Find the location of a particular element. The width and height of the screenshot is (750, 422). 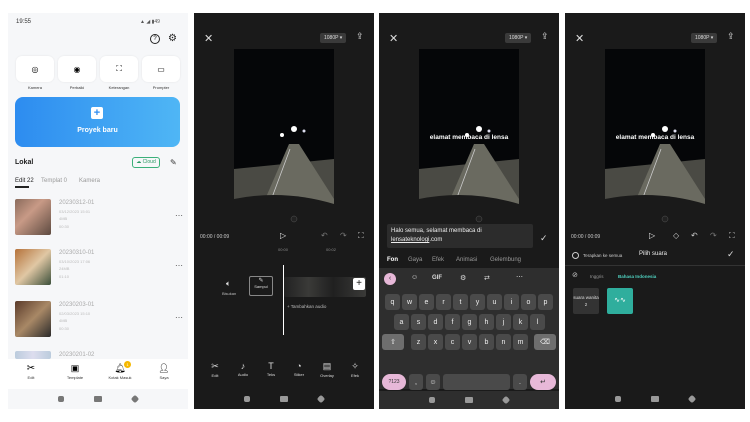

tool-overlay: ▤ Overlay is located at coordinates (327, 369).